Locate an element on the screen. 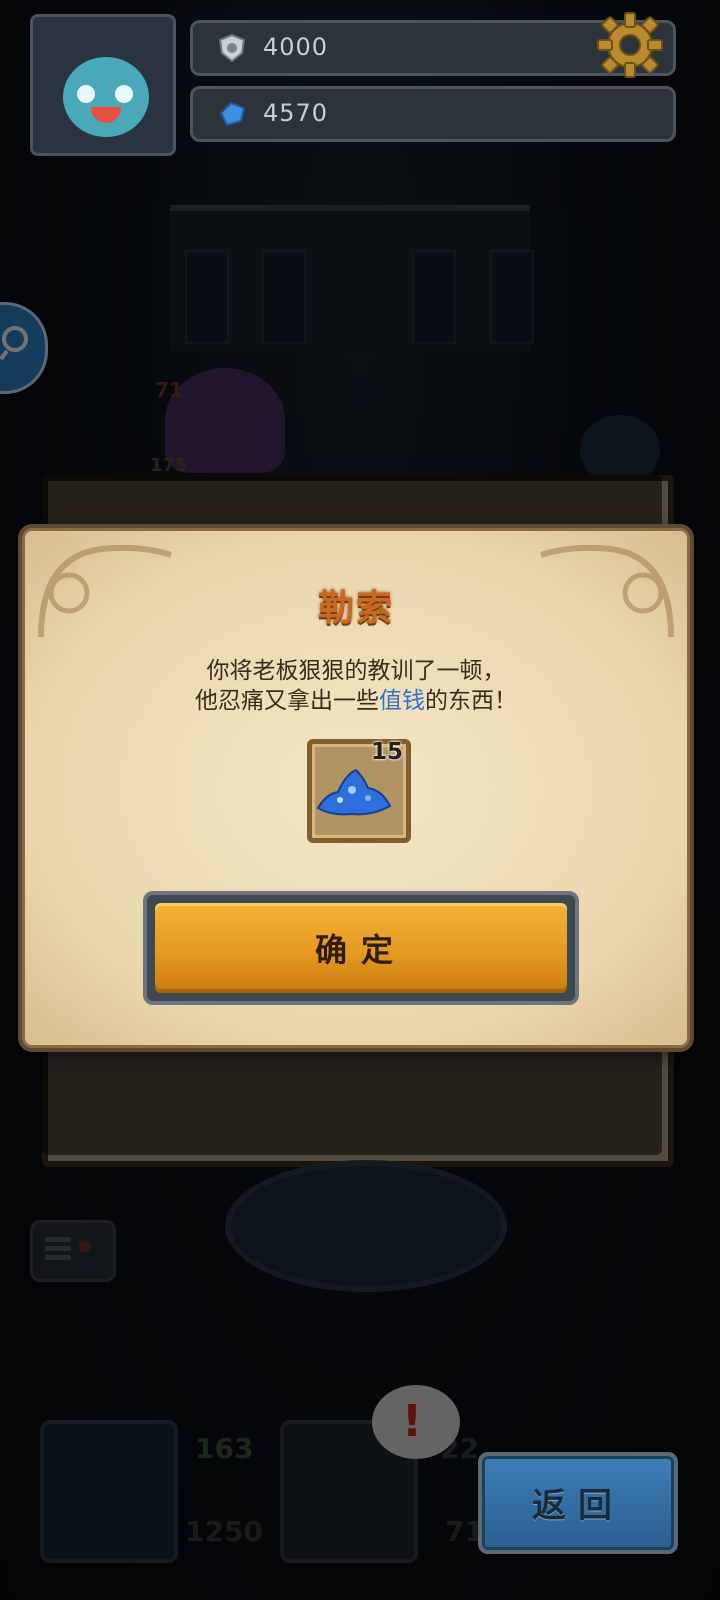 The image size is (720, 1600). return-button: 返回 is located at coordinates (578, 1503).